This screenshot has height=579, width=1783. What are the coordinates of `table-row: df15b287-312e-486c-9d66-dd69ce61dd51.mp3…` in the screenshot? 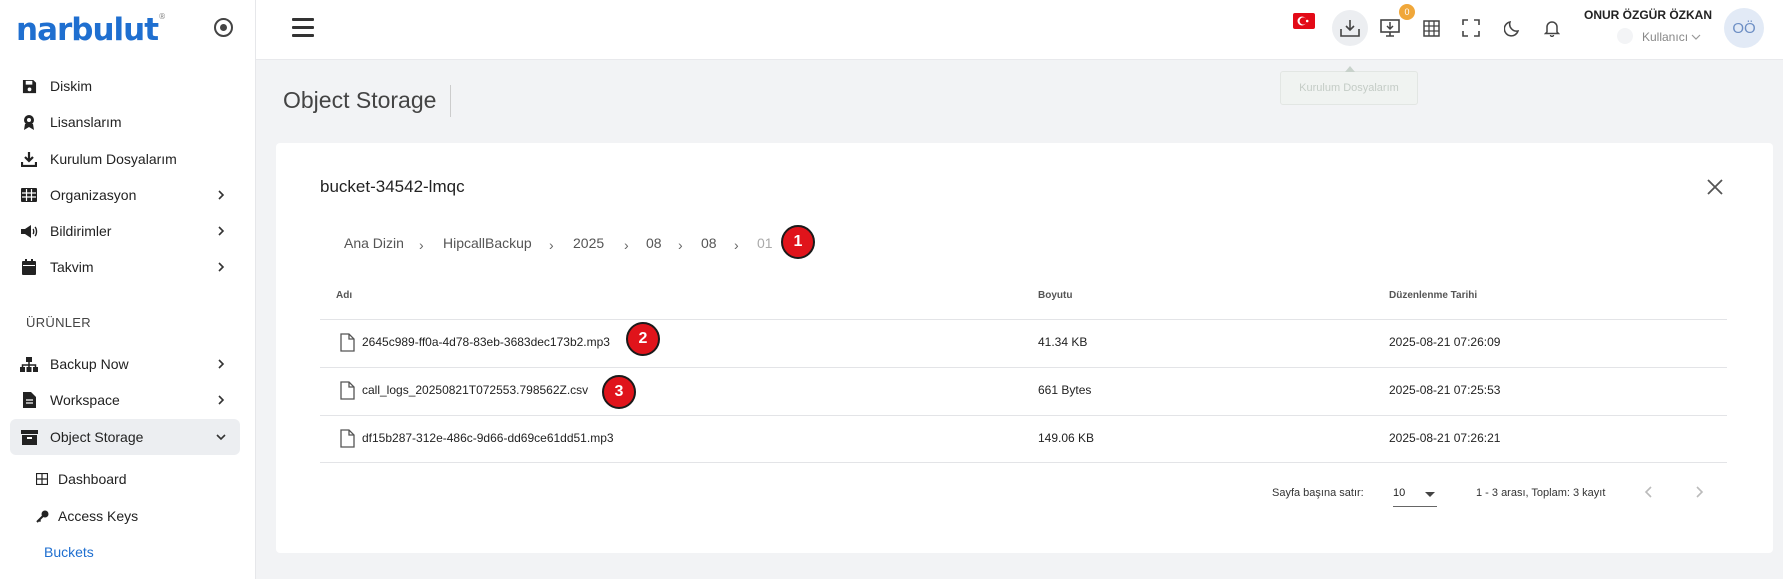 It's located at (1023, 439).